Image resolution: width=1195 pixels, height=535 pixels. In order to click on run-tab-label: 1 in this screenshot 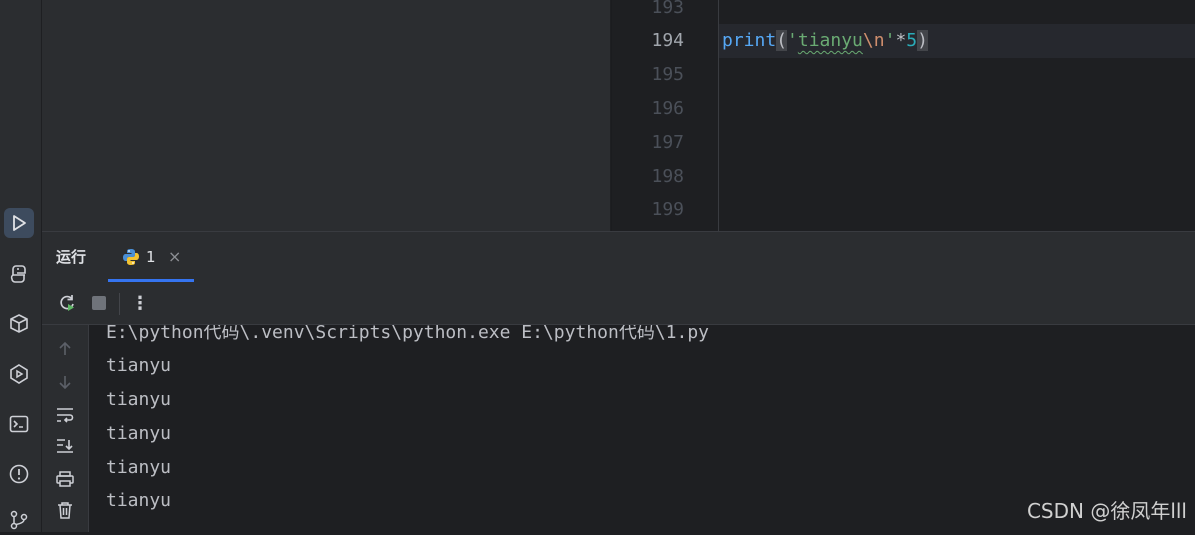, I will do `click(151, 257)`.